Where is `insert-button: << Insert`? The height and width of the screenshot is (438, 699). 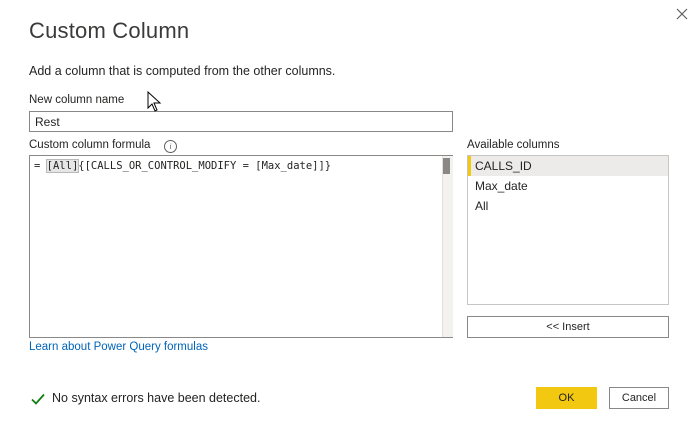
insert-button: << Insert is located at coordinates (568, 327).